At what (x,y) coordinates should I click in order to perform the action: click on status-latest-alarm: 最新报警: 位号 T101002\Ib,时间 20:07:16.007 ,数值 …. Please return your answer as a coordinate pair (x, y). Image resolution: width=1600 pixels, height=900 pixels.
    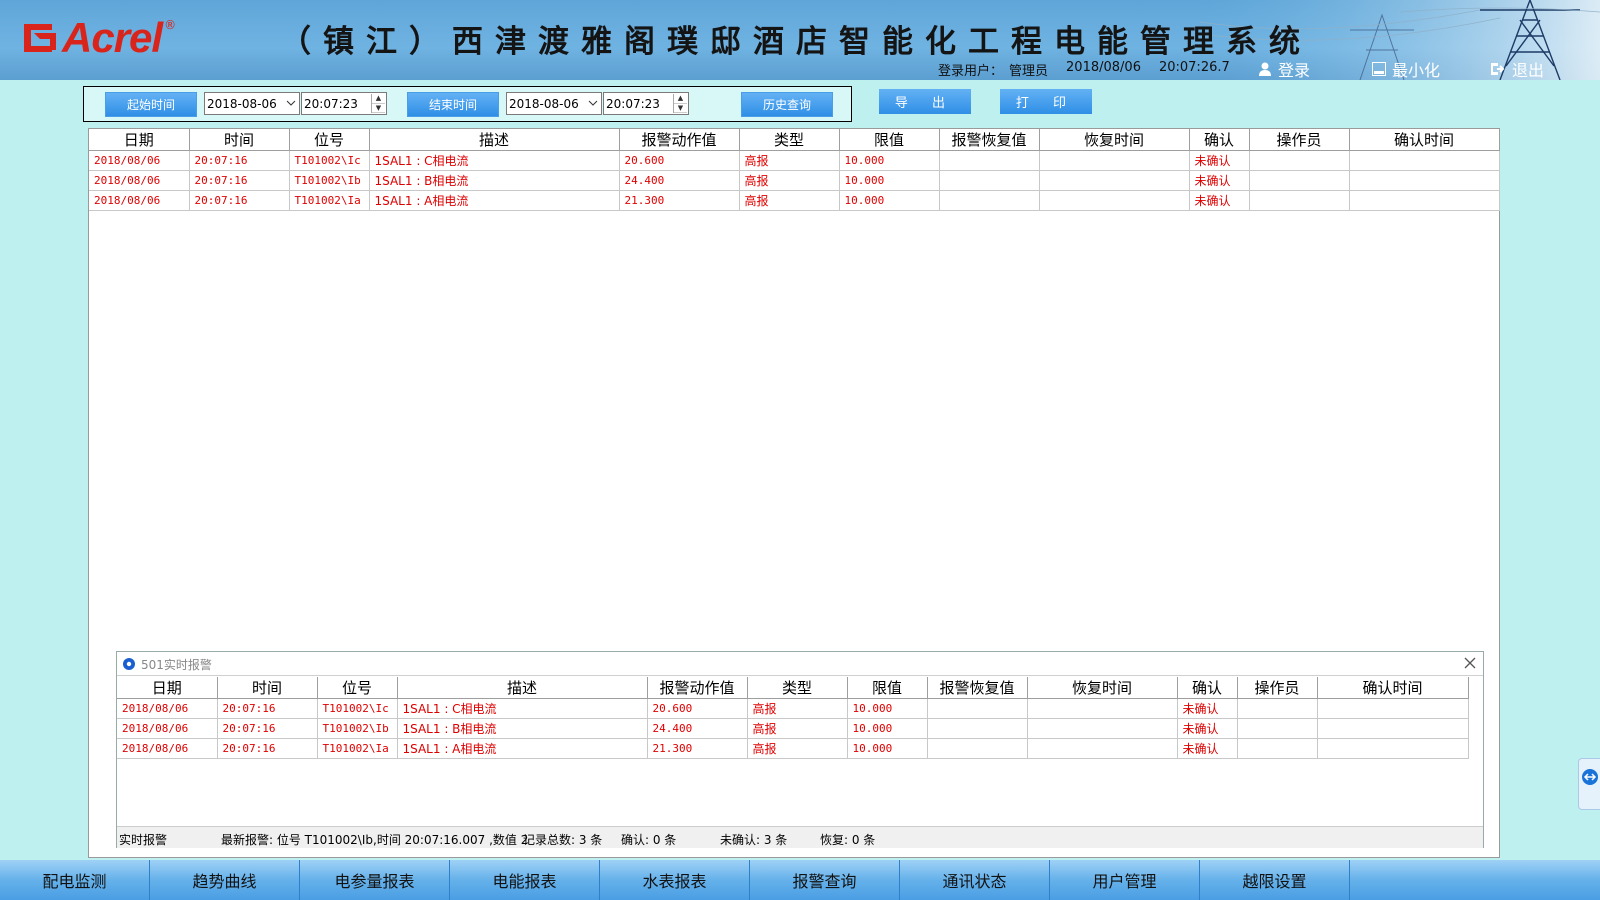
    Looking at the image, I should click on (375, 840).